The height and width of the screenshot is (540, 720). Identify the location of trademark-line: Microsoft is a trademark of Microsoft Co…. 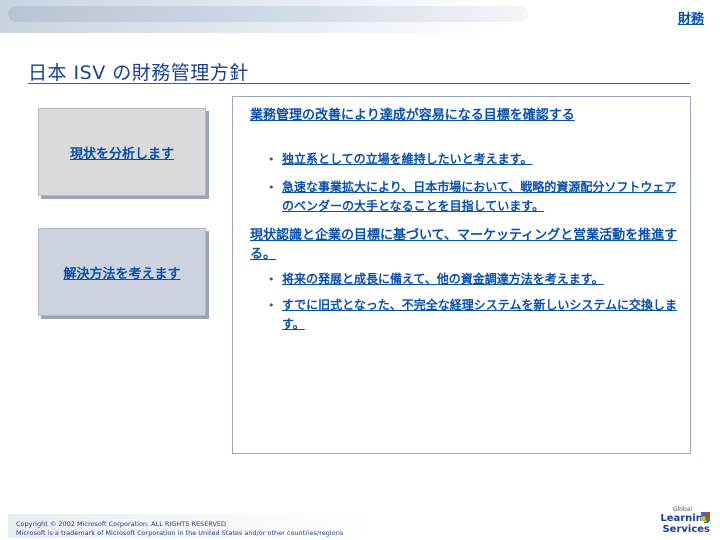
(180, 533).